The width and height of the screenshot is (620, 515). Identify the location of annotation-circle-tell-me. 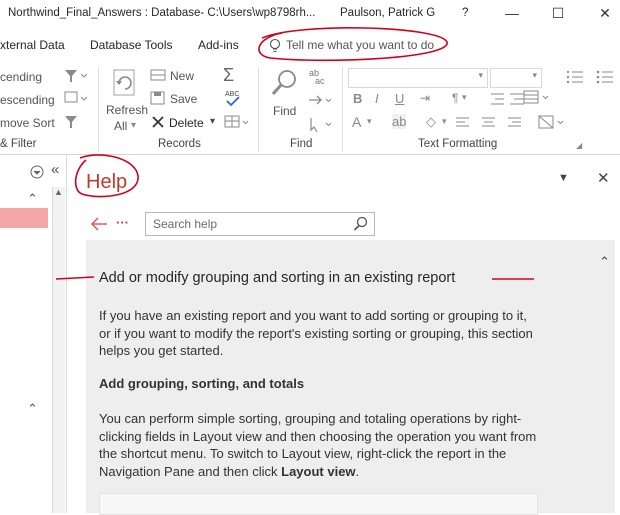
(353, 44).